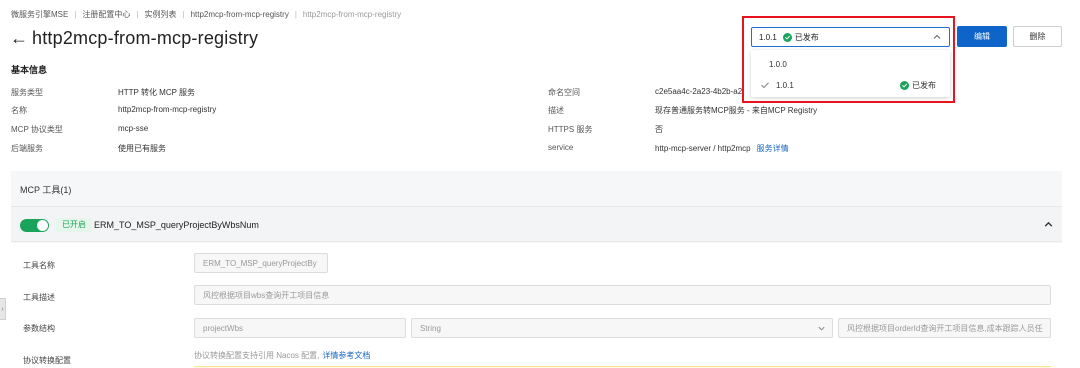 The height and width of the screenshot is (368, 1080). What do you see at coordinates (821, 328) in the screenshot?
I see `chevron-down-icon` at bounding box center [821, 328].